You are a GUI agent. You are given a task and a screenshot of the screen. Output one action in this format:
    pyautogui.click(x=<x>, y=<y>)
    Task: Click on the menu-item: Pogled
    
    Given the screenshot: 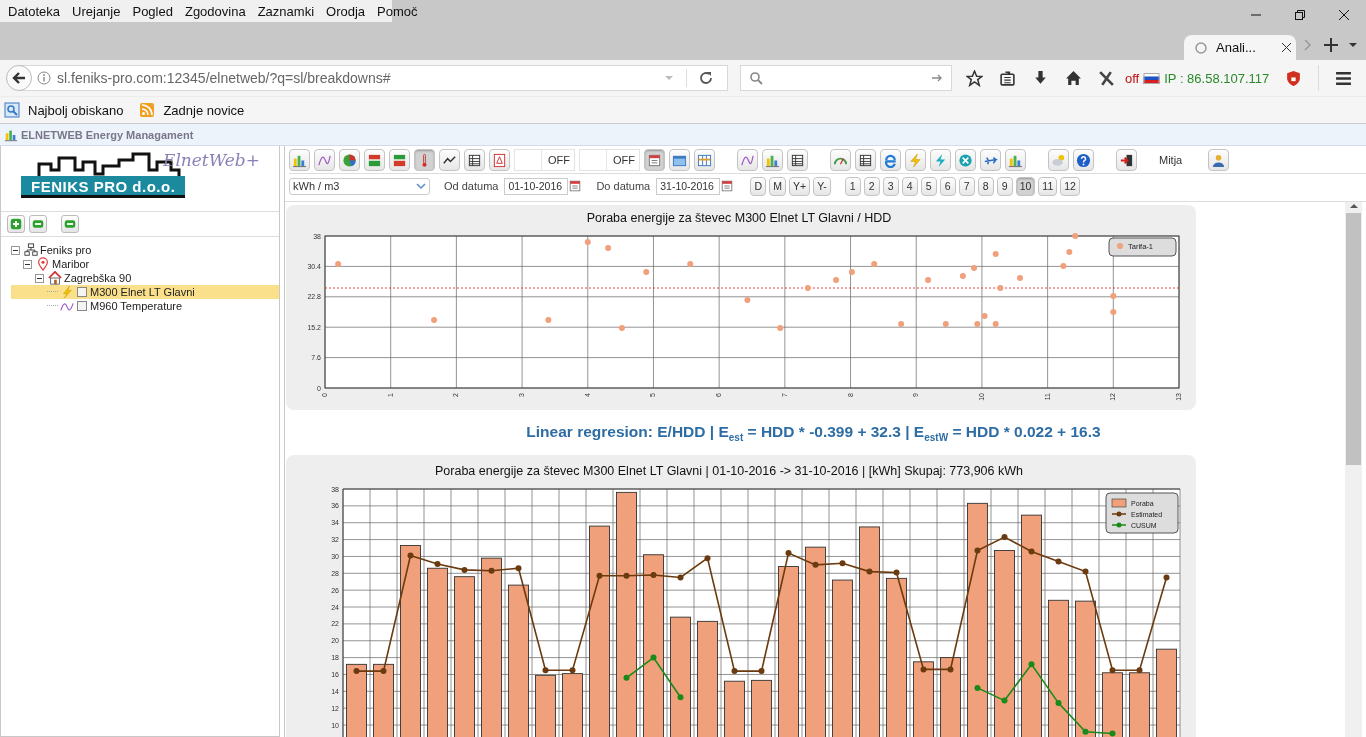 What is the action you would take?
    pyautogui.click(x=152, y=11)
    